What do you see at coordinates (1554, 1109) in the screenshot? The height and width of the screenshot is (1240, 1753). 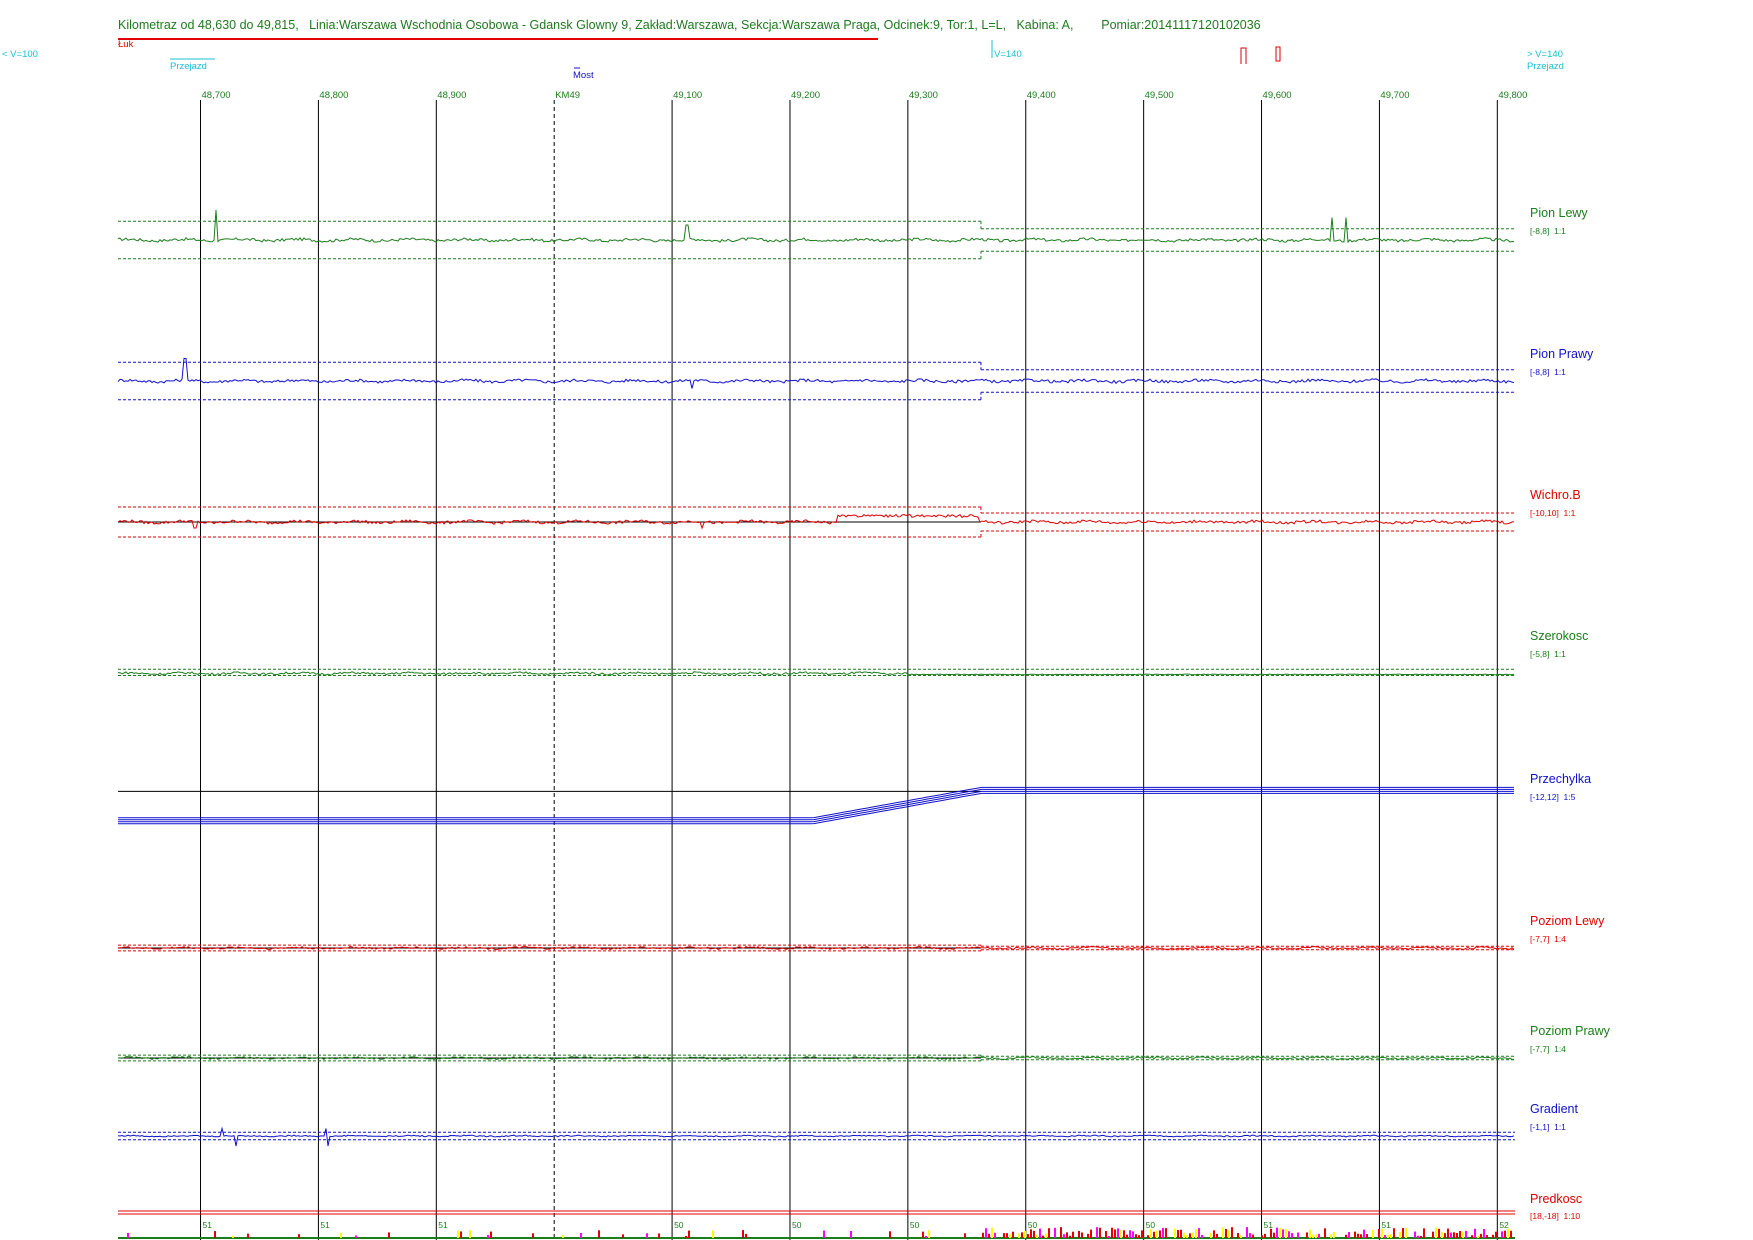 I see `channel-name: Gradient` at bounding box center [1554, 1109].